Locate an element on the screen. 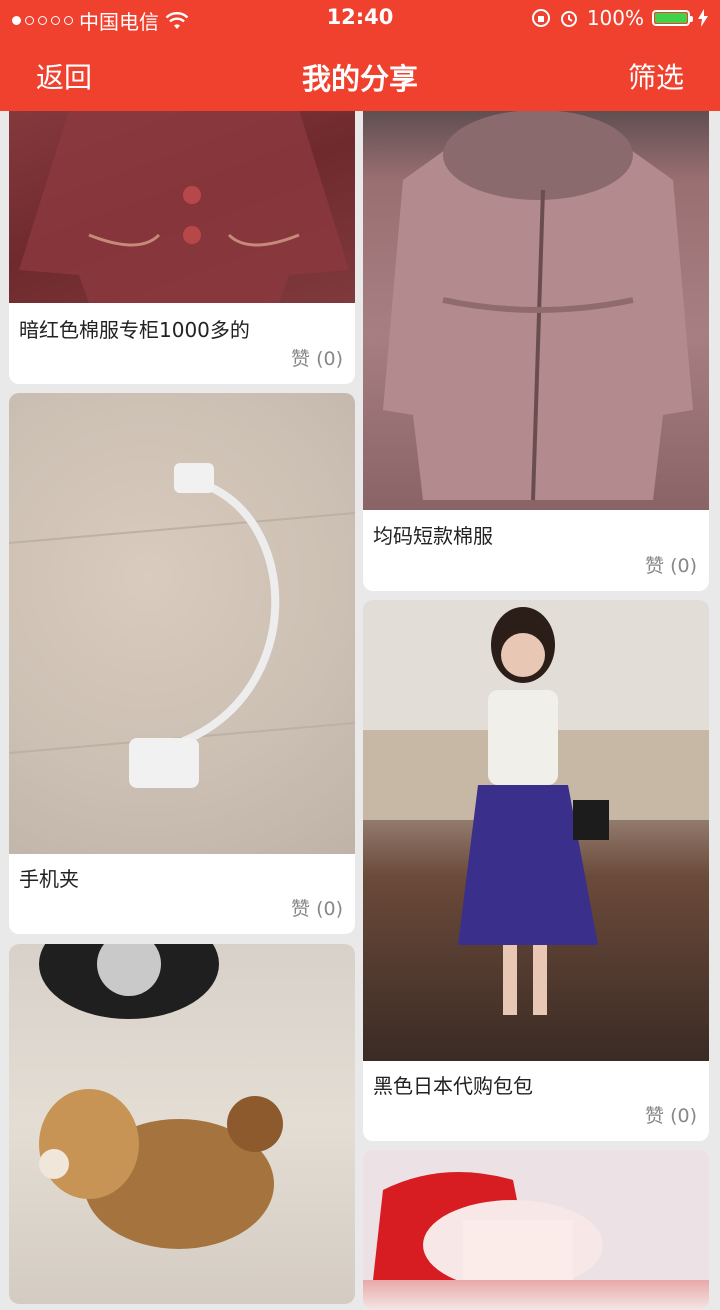  status-right: 100% is located at coordinates (619, 18).